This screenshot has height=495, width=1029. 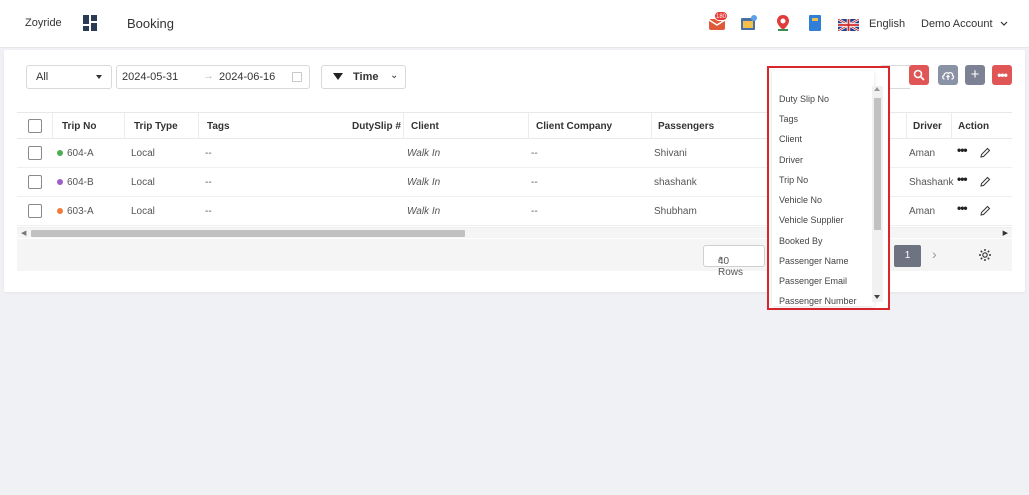 What do you see at coordinates (99, 77) in the screenshot?
I see `caret-down-icon` at bounding box center [99, 77].